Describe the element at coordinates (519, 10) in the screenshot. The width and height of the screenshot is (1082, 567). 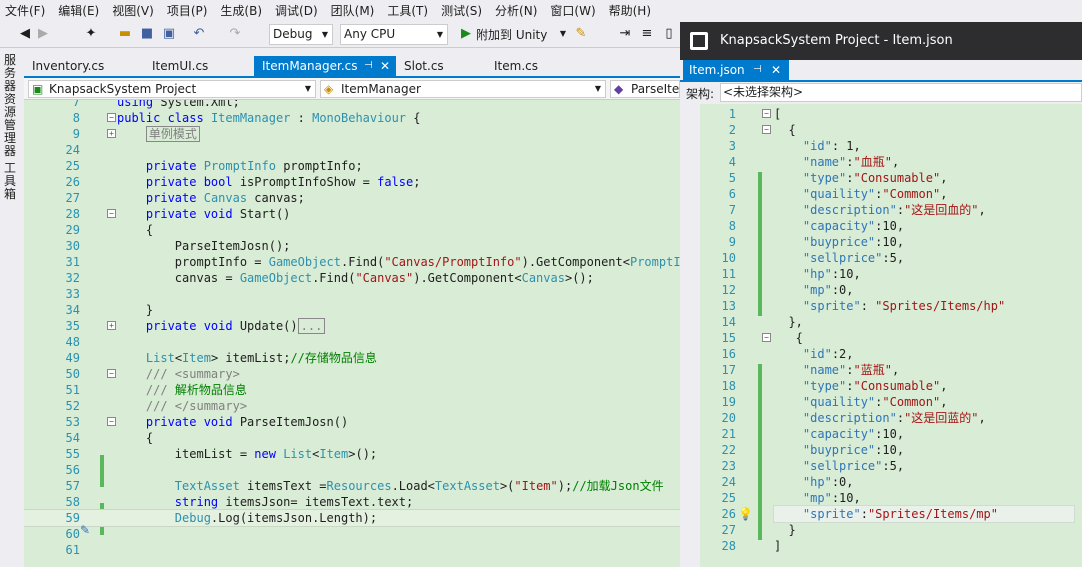
I see `menu-analyze: 分析(N)` at that location.